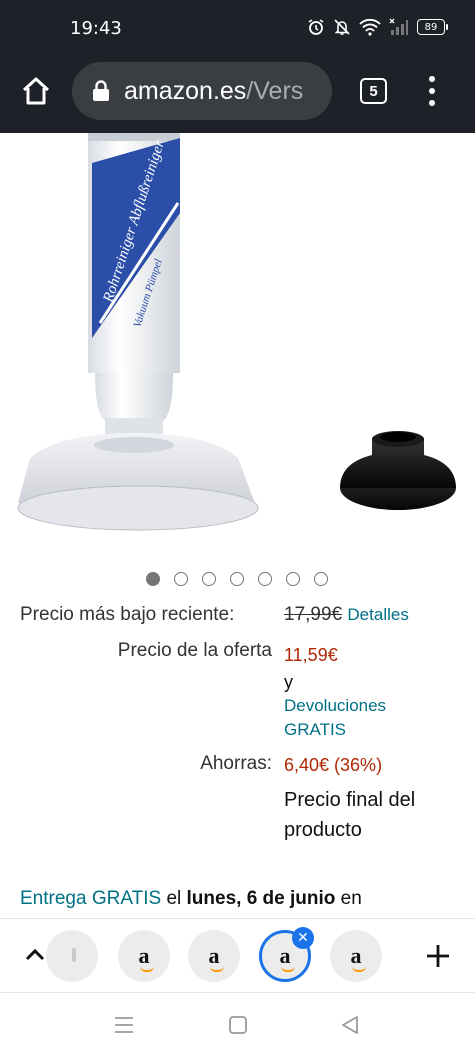 This screenshot has height=1056, width=475. I want to click on savings-value: 6,40€ (36%), so click(333, 765).